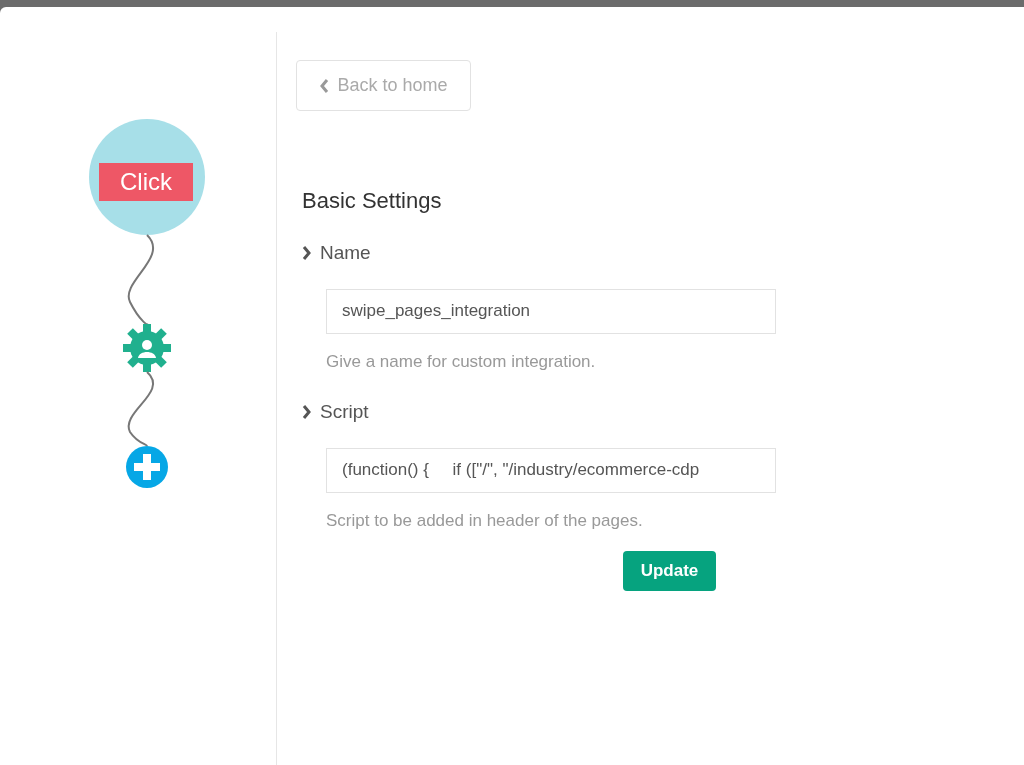 This screenshot has height=765, width=1024. I want to click on node-label: Click, so click(146, 182).